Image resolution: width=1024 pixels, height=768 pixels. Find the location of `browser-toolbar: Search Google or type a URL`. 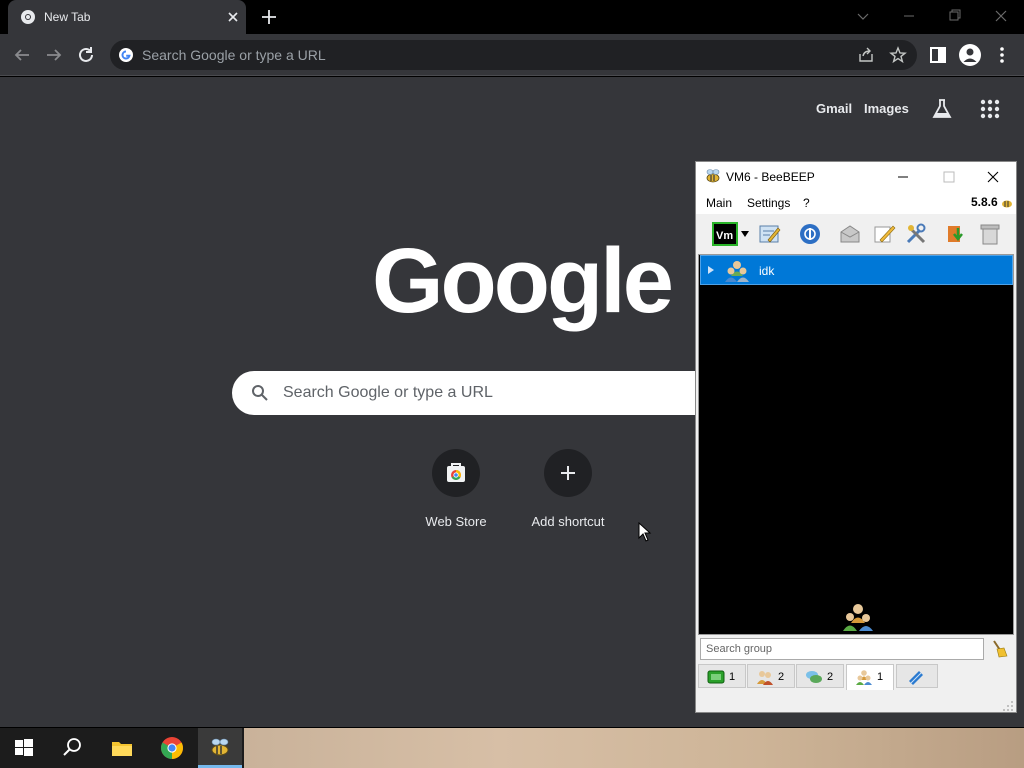

browser-toolbar: Search Google or type a URL is located at coordinates (512, 55).